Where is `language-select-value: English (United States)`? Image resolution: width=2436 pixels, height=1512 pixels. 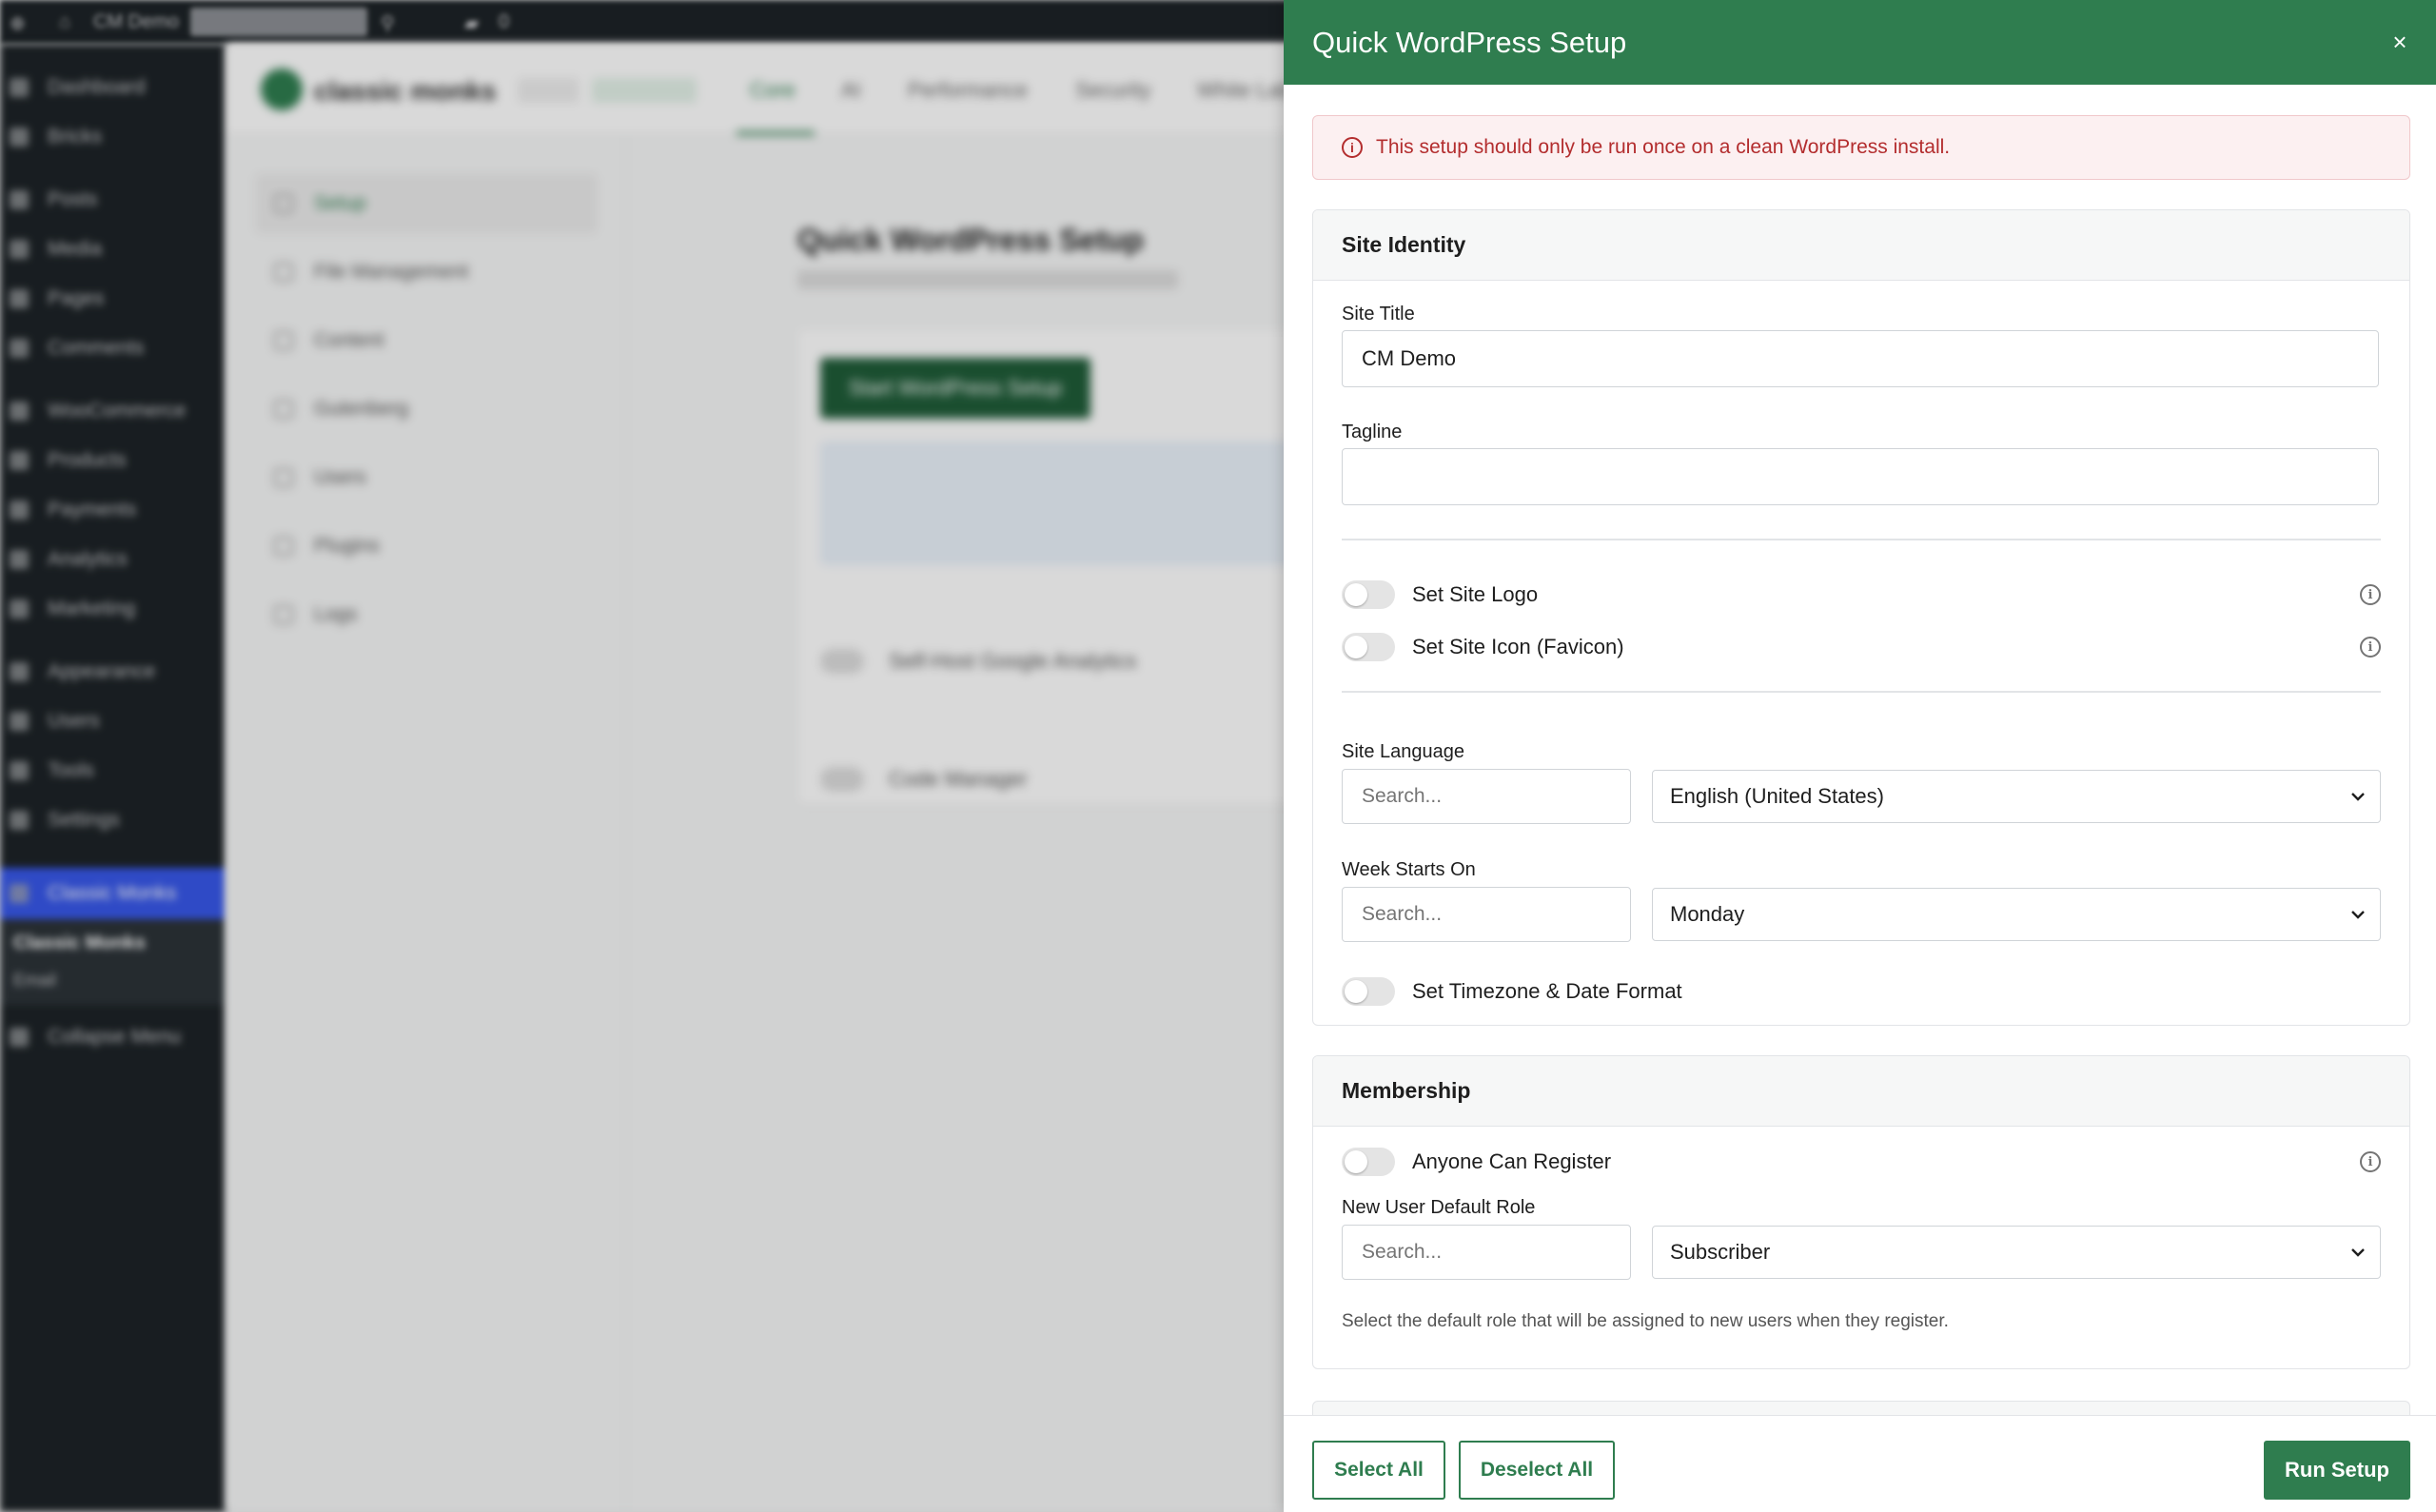
language-select-value: English (United States) is located at coordinates (1777, 796).